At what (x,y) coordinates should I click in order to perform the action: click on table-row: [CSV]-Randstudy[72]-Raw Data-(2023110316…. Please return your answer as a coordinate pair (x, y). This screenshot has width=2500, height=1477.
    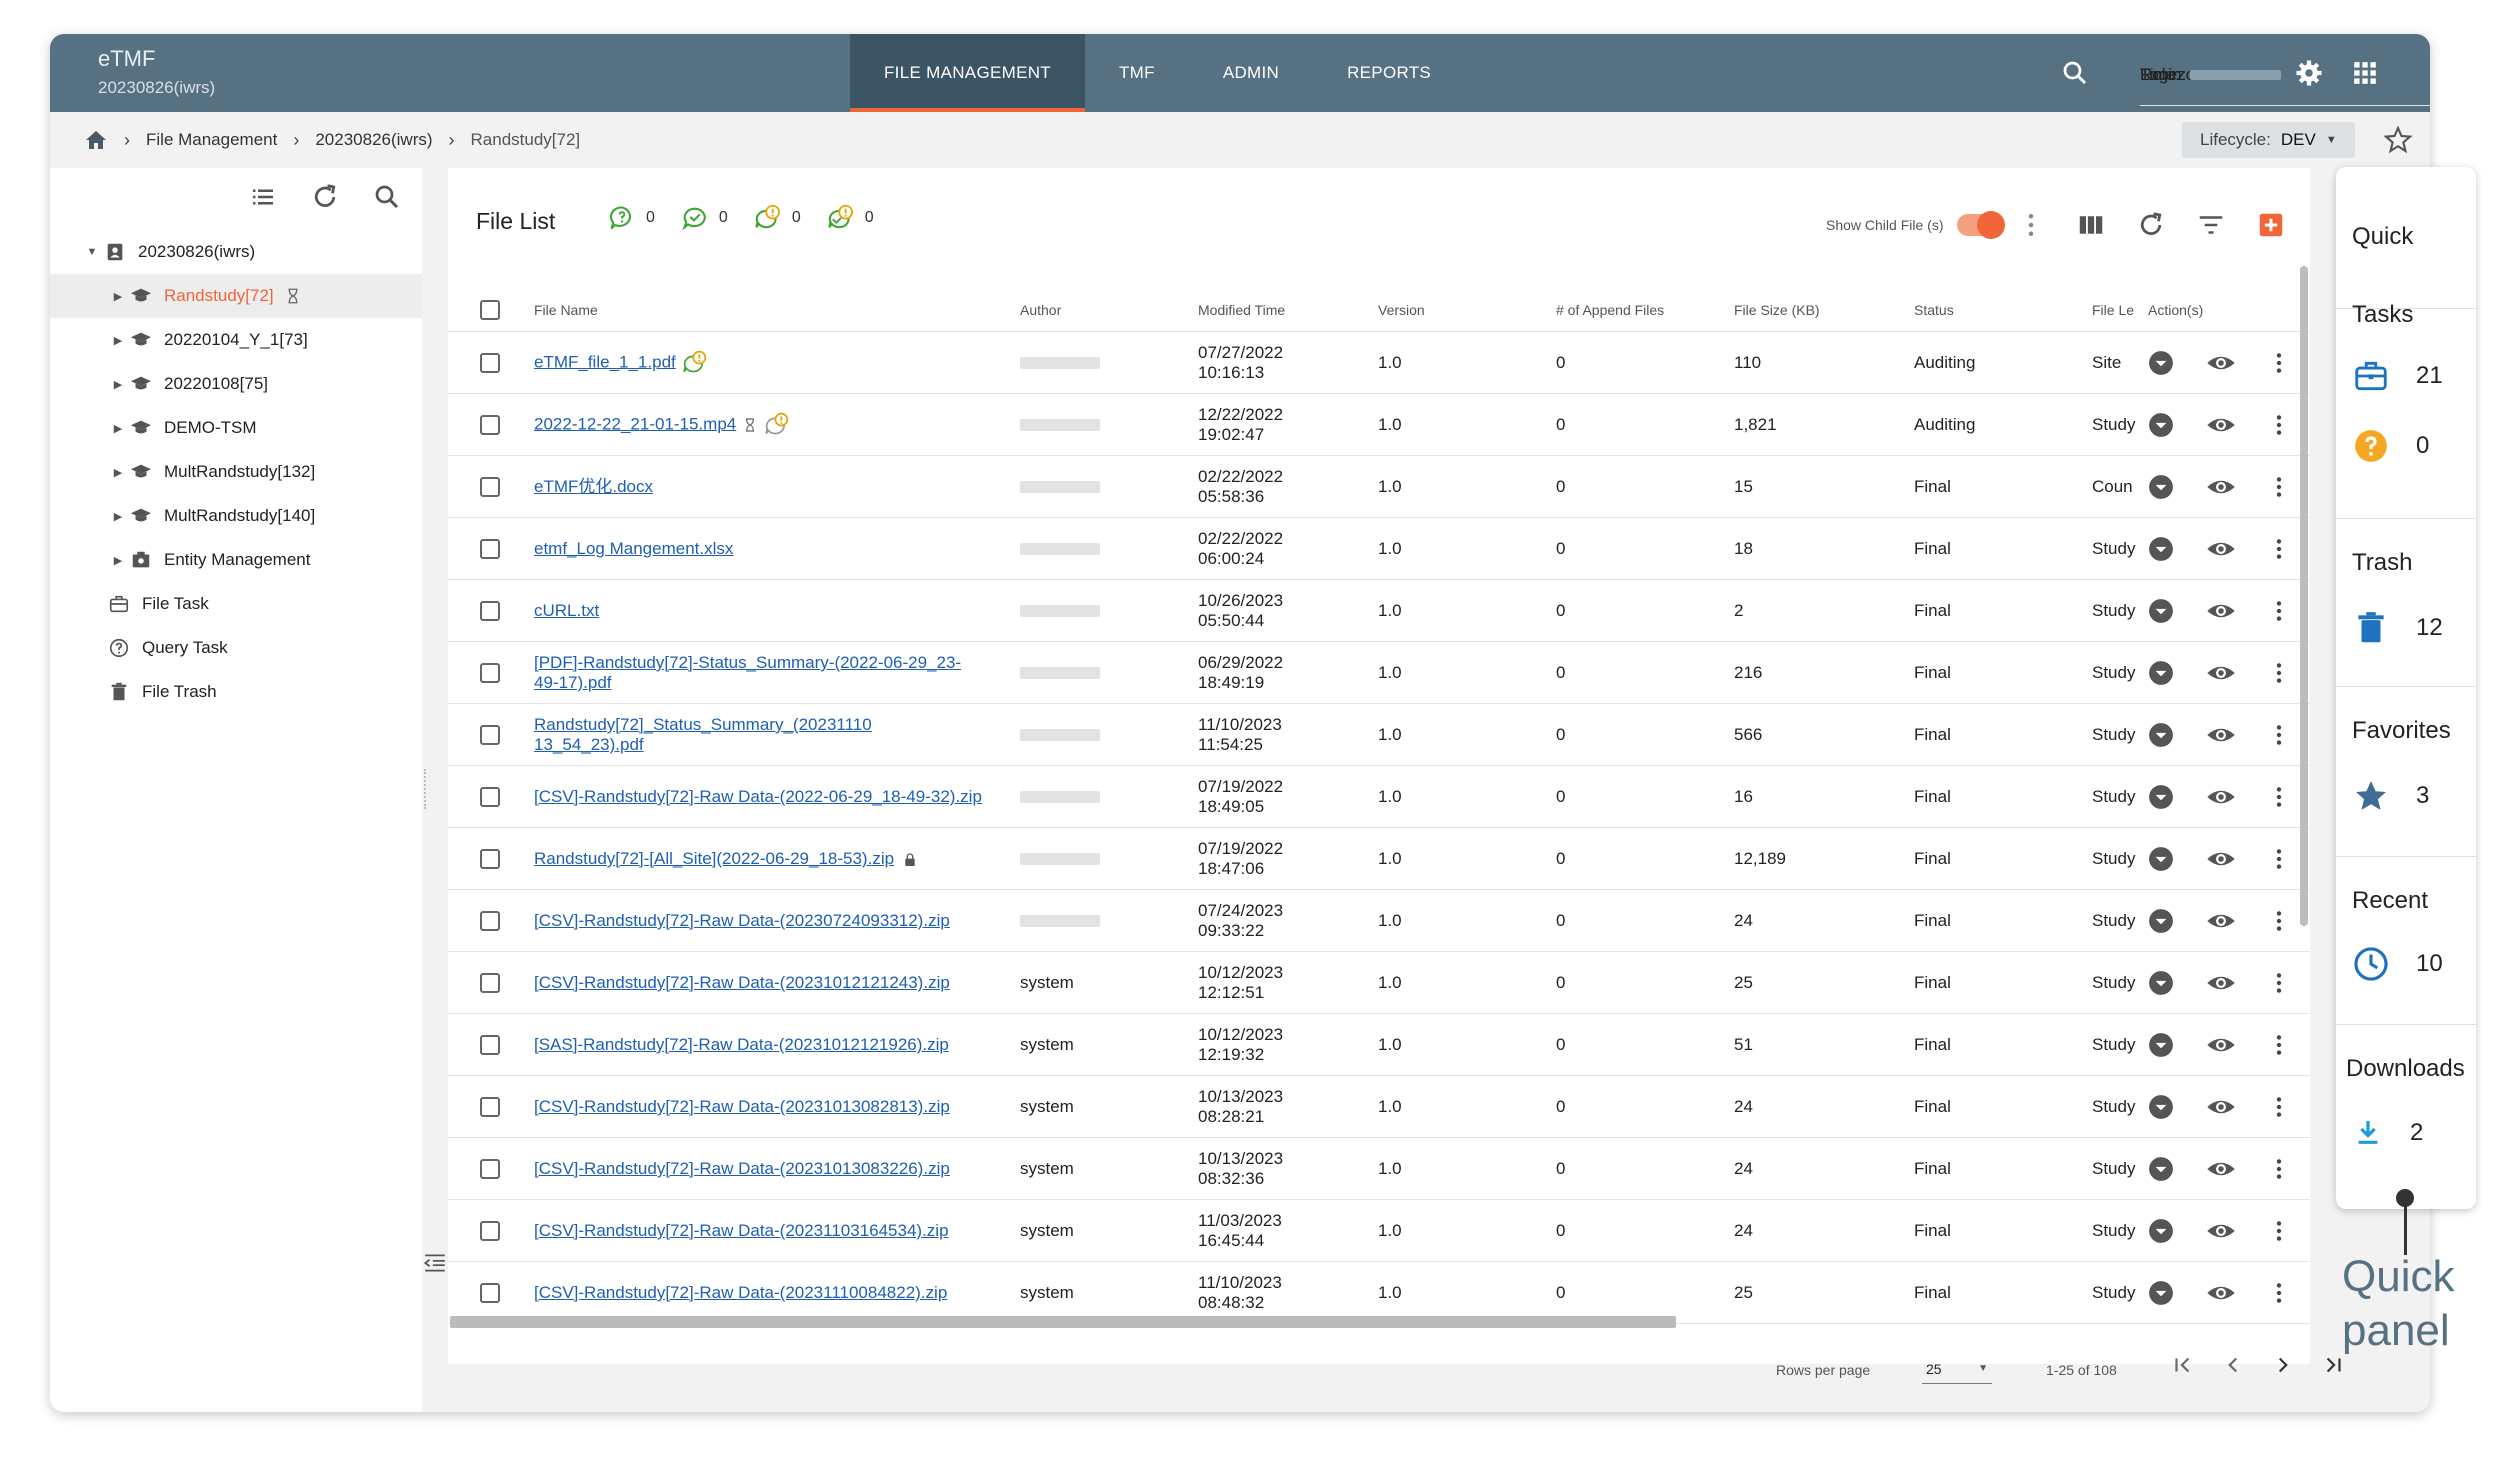
    Looking at the image, I should click on (1379, 1231).